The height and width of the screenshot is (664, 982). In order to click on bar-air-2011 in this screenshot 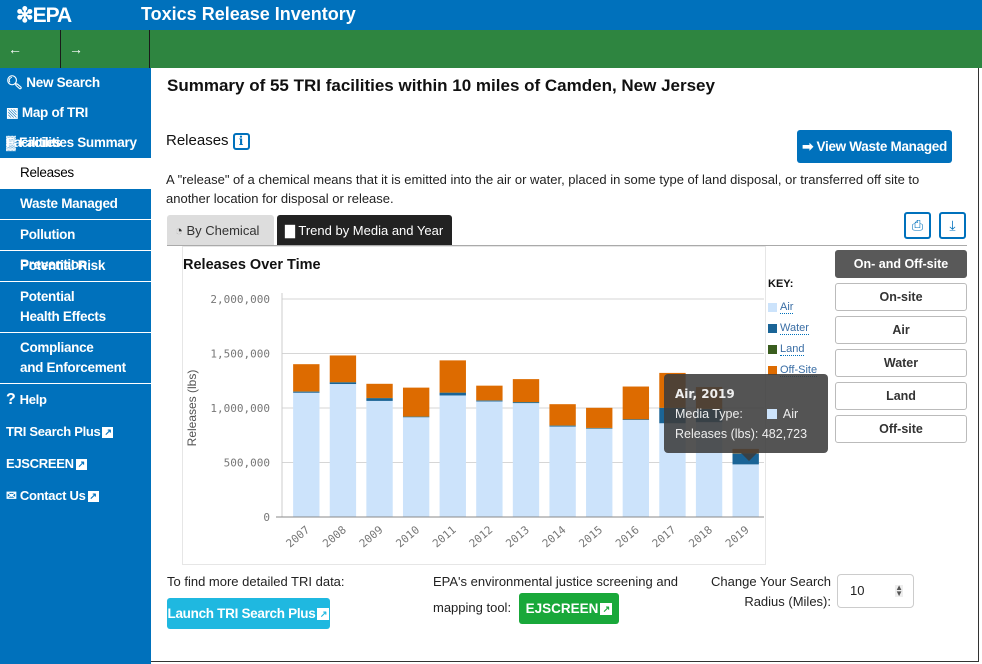, I will do `click(452, 456)`.